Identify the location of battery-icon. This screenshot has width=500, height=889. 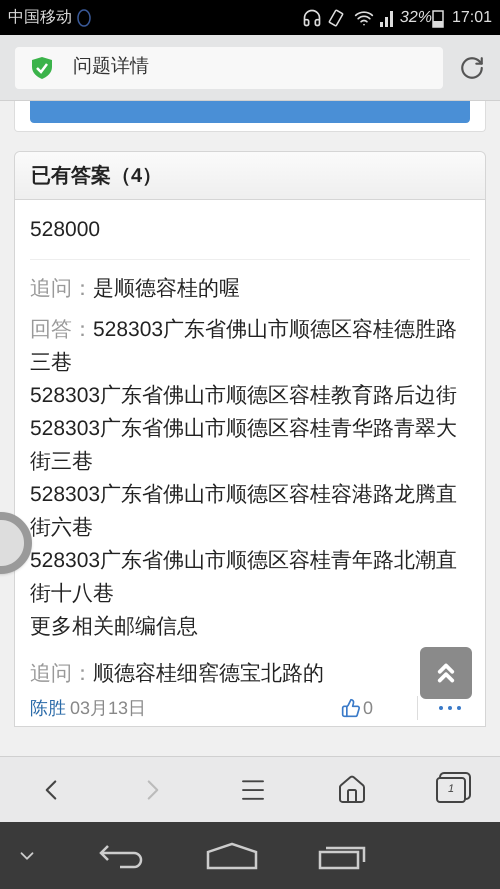
(438, 18).